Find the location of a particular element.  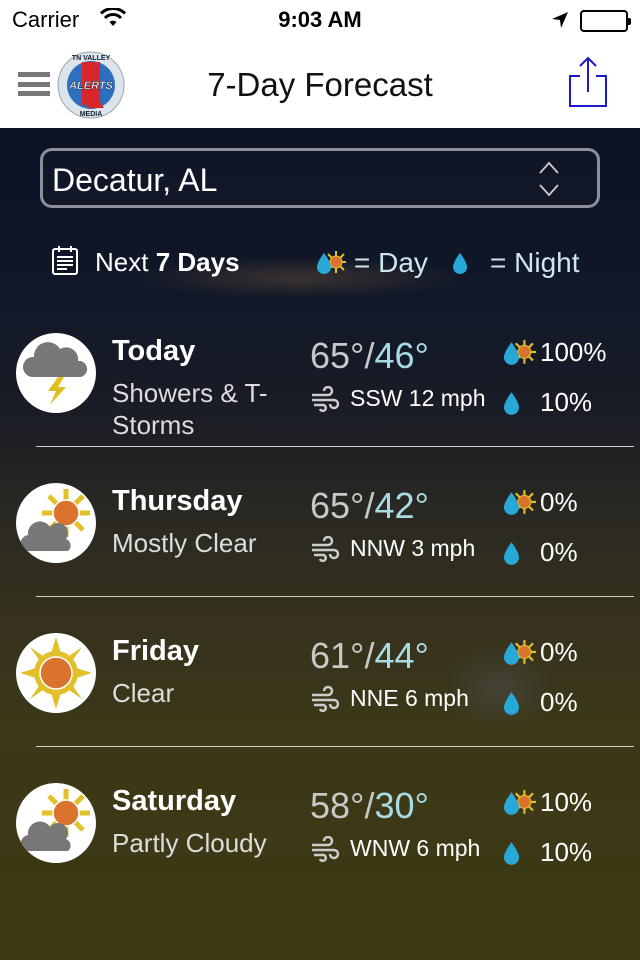

condition-text: Clear is located at coordinates (143, 693).